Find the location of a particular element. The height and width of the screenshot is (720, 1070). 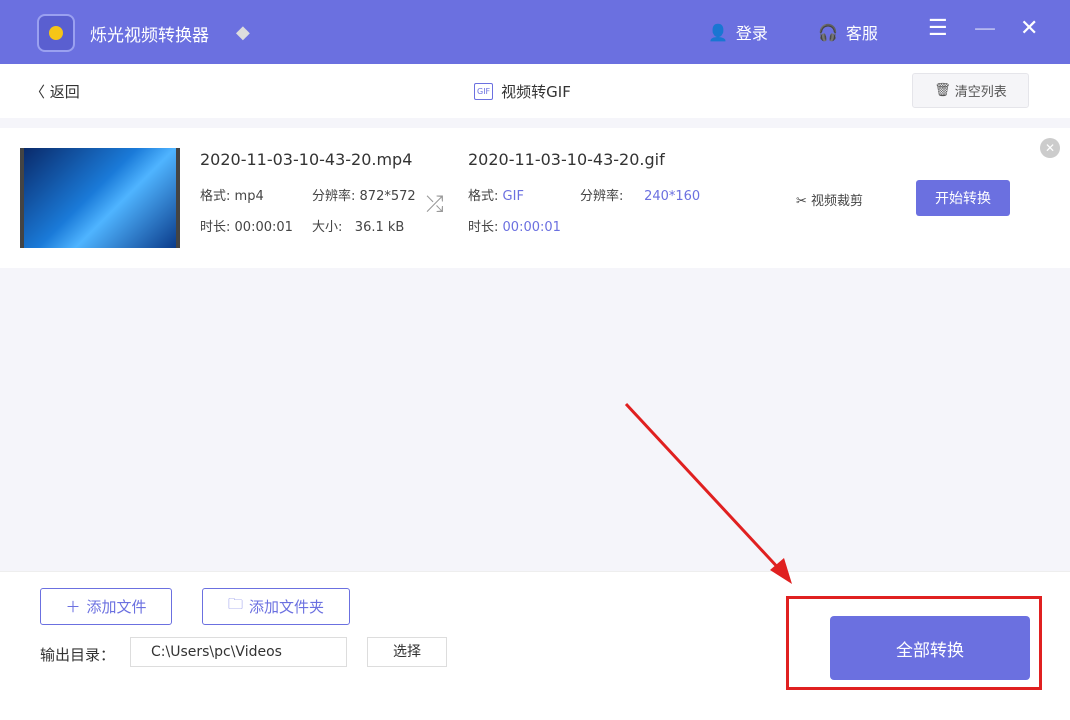

annotation-arrow is located at coordinates (708, 493).